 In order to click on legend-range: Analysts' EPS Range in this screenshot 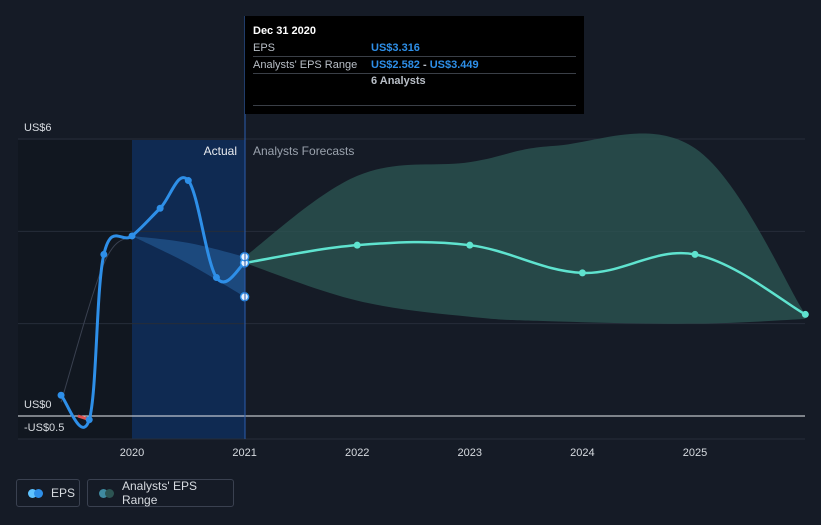, I will do `click(160, 493)`.